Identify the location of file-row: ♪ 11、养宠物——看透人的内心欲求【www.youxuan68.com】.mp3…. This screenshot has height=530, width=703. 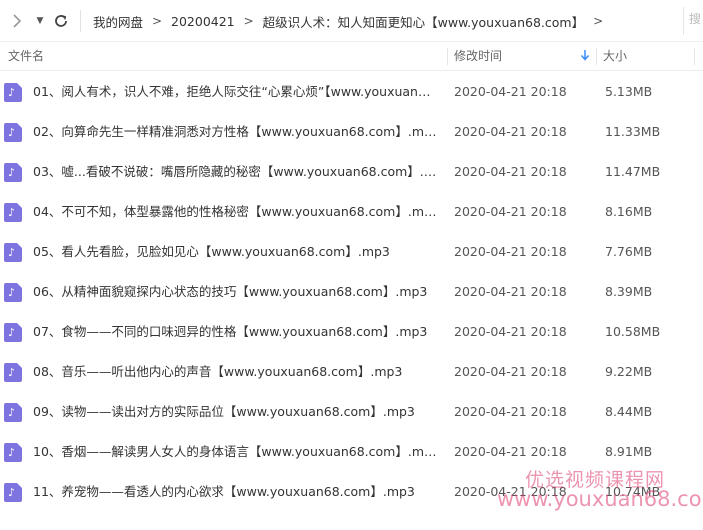
(351, 492).